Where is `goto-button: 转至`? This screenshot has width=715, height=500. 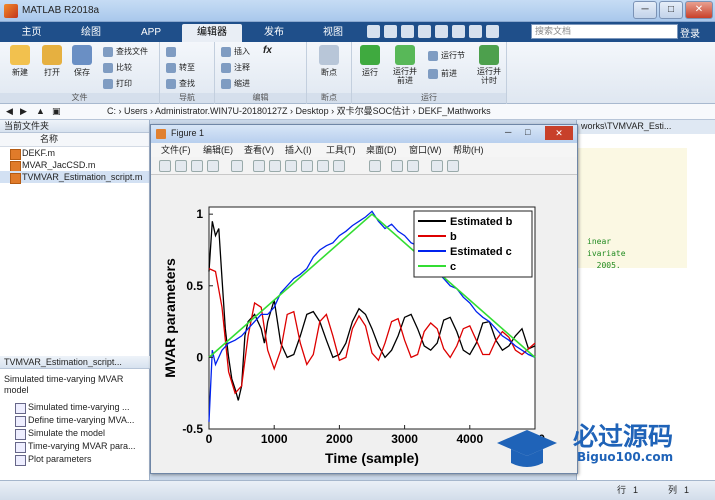 goto-button: 转至 is located at coordinates (180, 68).